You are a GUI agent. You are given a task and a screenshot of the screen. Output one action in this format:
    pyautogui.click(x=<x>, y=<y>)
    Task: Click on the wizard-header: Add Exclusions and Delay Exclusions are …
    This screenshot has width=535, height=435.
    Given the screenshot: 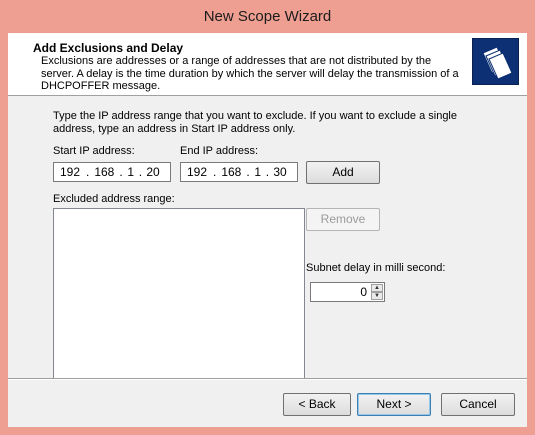 What is the action you would take?
    pyautogui.click(x=267, y=64)
    